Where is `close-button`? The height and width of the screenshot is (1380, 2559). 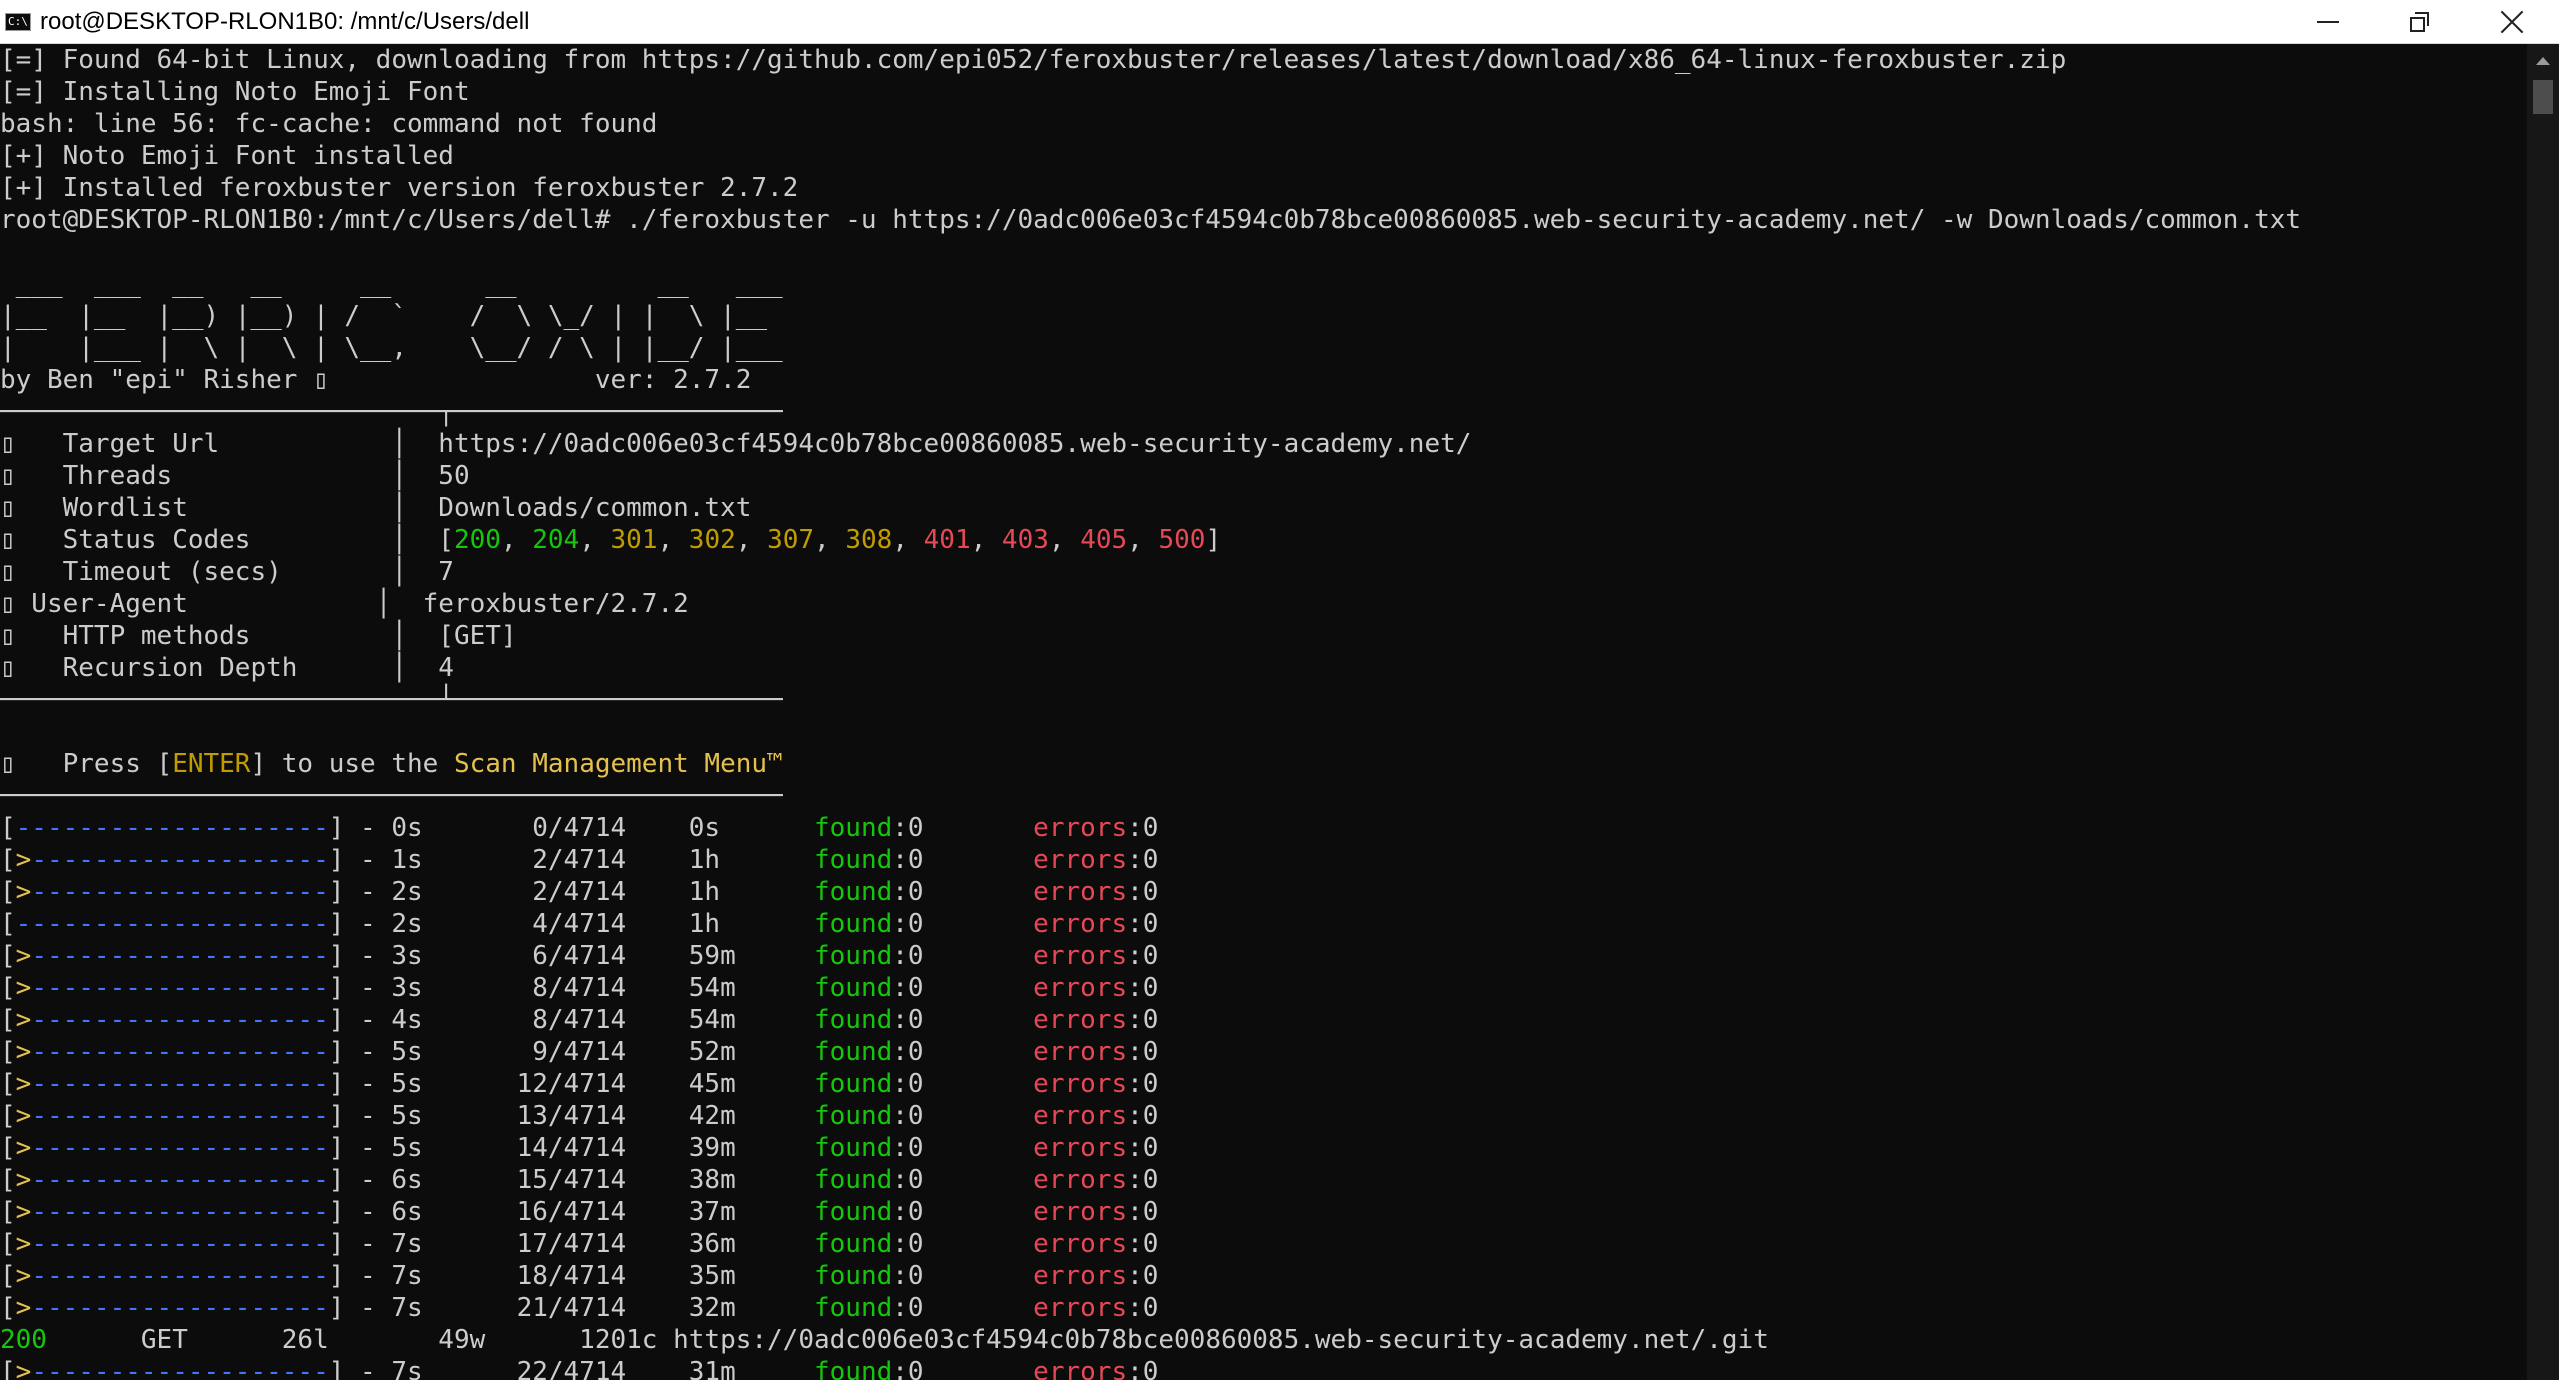
close-button is located at coordinates (2512, 22).